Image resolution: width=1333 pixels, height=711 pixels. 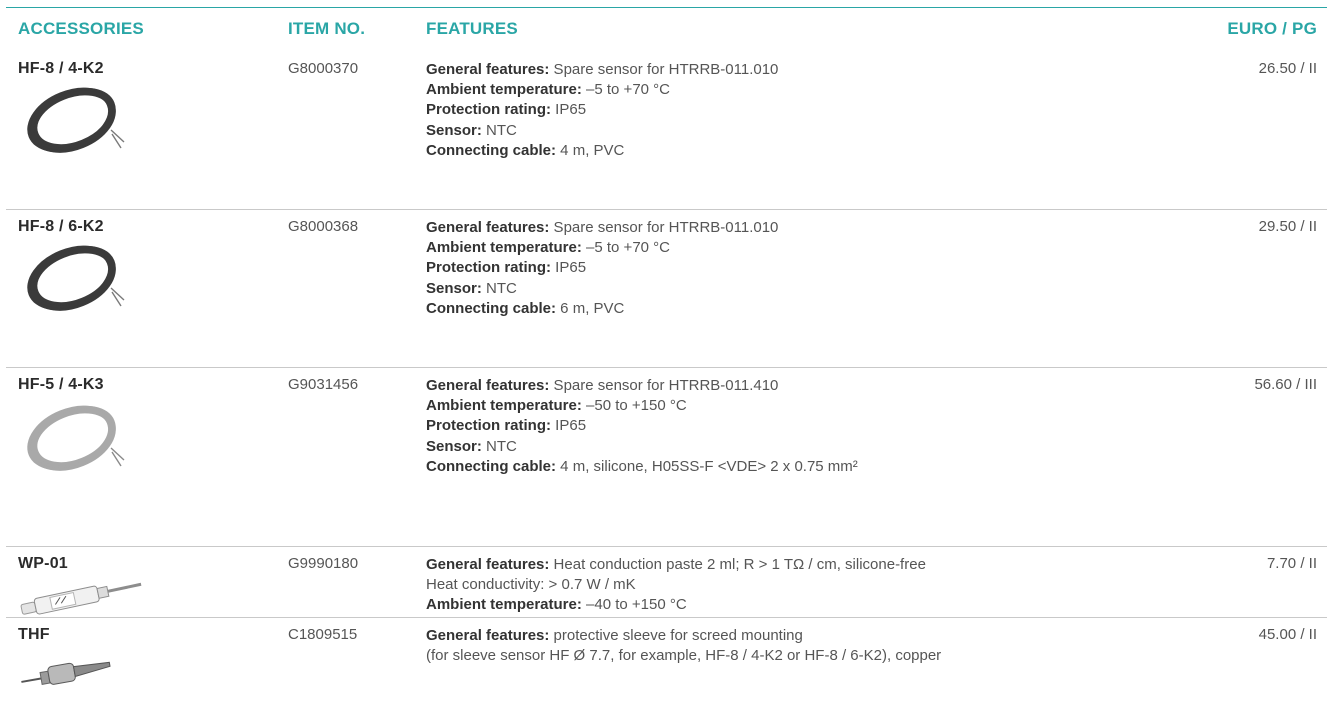 I want to click on price-group: 56.60 / III, so click(x=1285, y=384).